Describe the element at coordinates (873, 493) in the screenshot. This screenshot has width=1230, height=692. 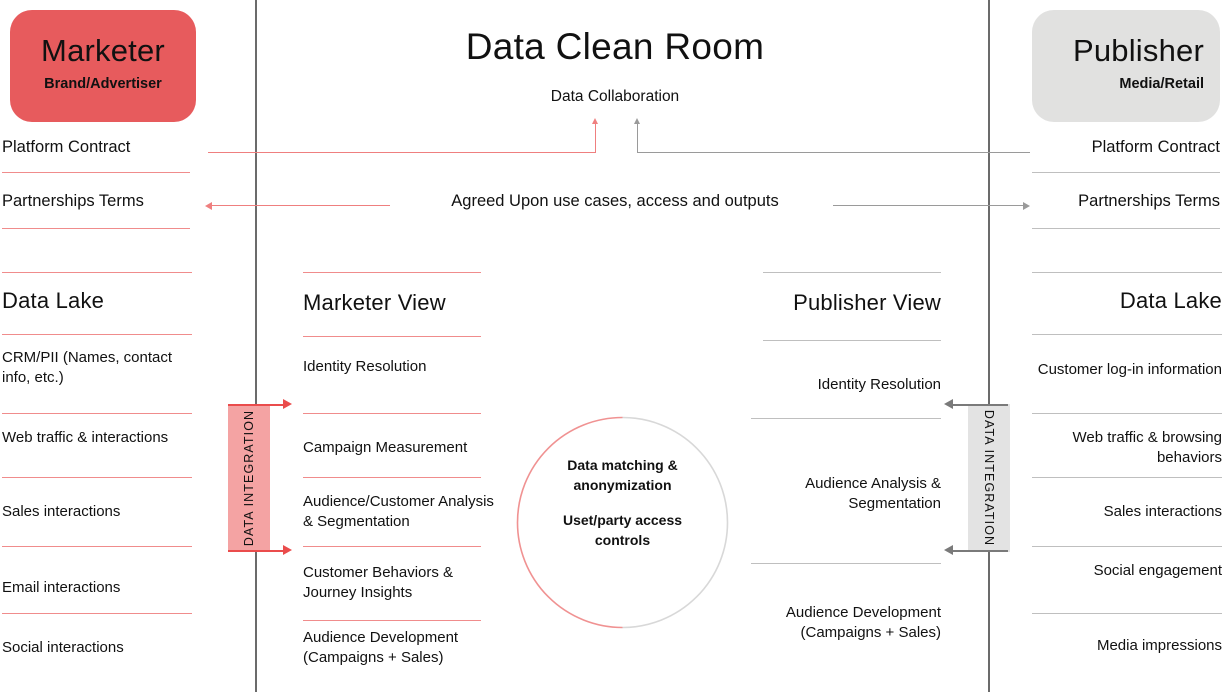
I see `list-item: Audience Analysis & Segmentation` at that location.